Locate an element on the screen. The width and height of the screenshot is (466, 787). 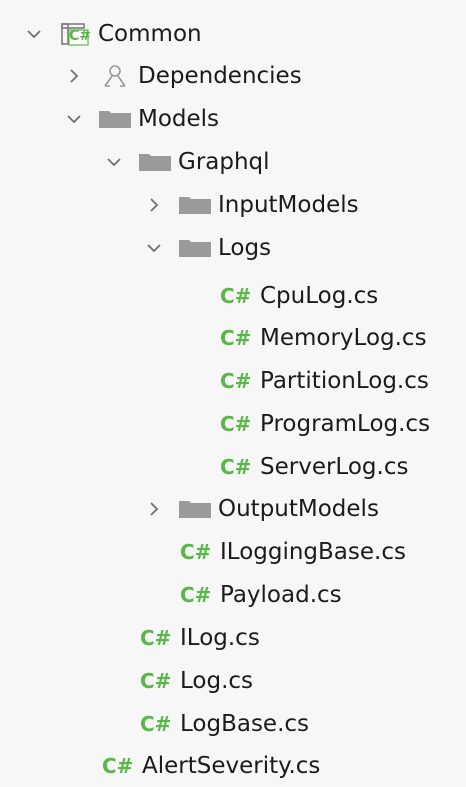
tree-item-memorylog: C# MemoryLog.cs is located at coordinates (233, 338).